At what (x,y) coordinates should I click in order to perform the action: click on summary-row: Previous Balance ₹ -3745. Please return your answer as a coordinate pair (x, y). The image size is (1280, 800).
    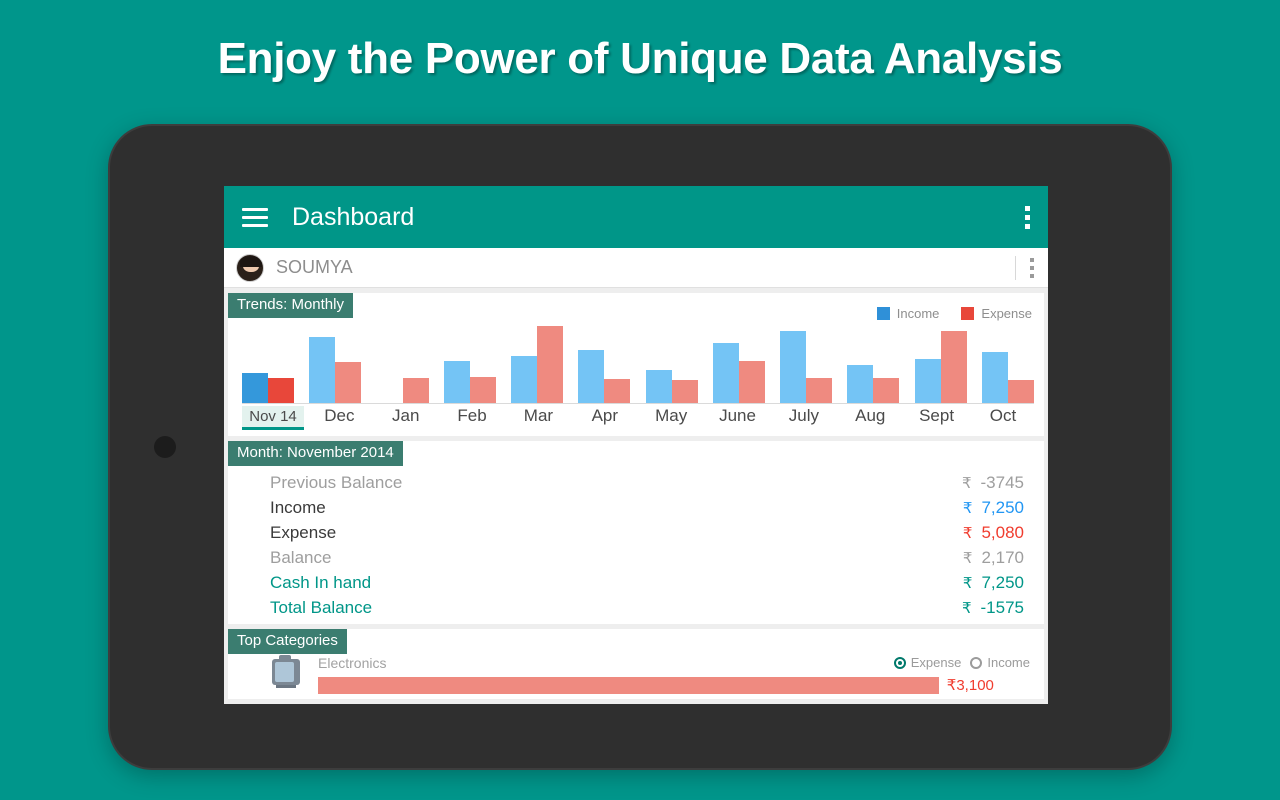
    Looking at the image, I should click on (636, 483).